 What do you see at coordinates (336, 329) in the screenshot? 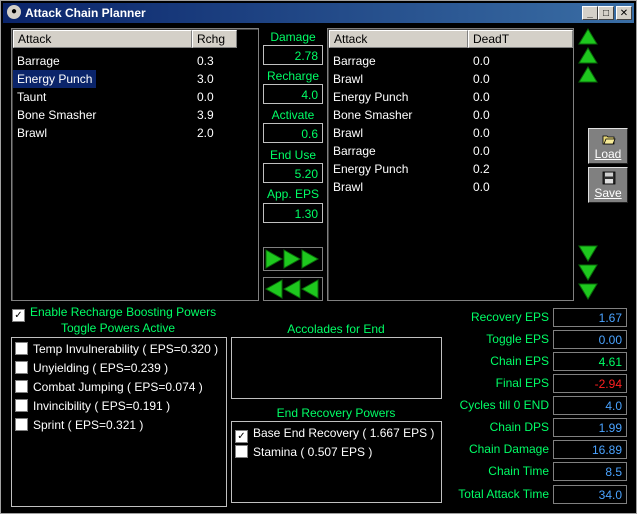
I see `accolades-title: Accolades for End` at bounding box center [336, 329].